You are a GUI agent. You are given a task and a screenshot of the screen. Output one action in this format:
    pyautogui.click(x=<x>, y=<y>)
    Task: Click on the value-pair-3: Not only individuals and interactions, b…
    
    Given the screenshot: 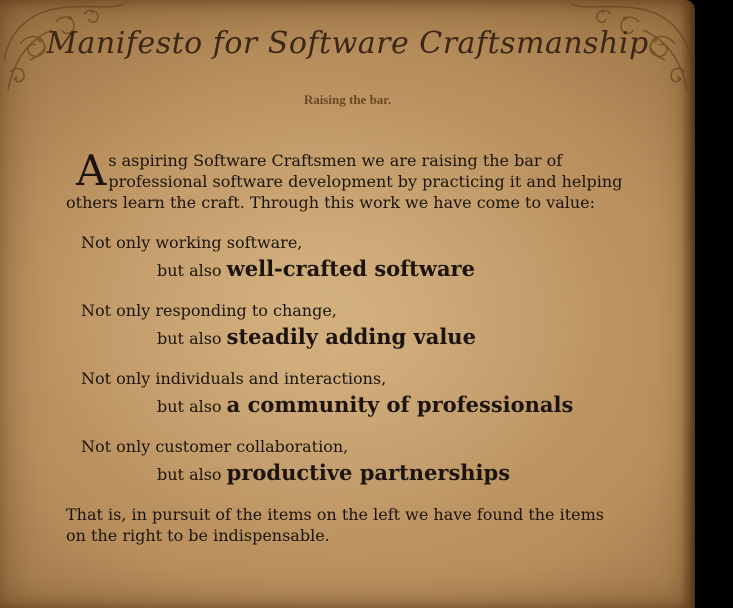 What is the action you would take?
    pyautogui.click(x=346, y=395)
    